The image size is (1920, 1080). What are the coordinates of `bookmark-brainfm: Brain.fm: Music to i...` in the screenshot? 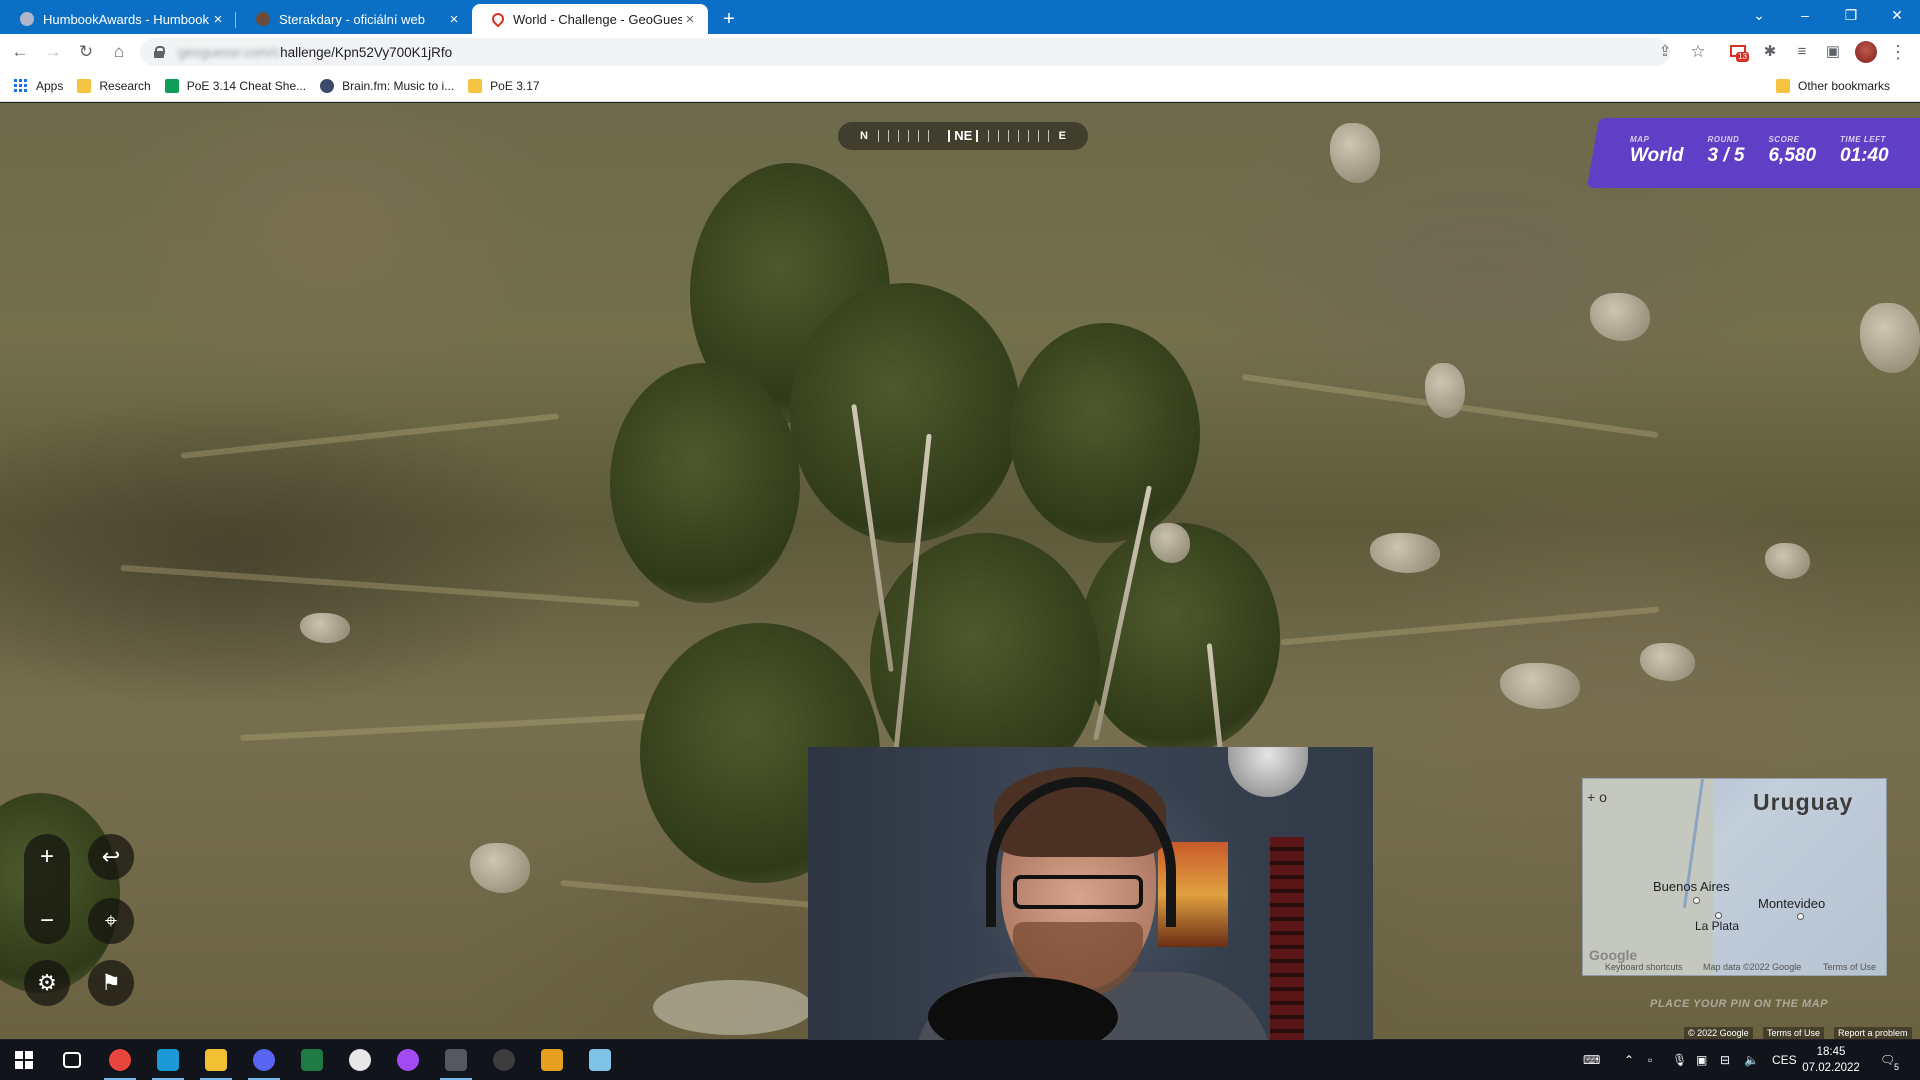 It's located at (387, 85).